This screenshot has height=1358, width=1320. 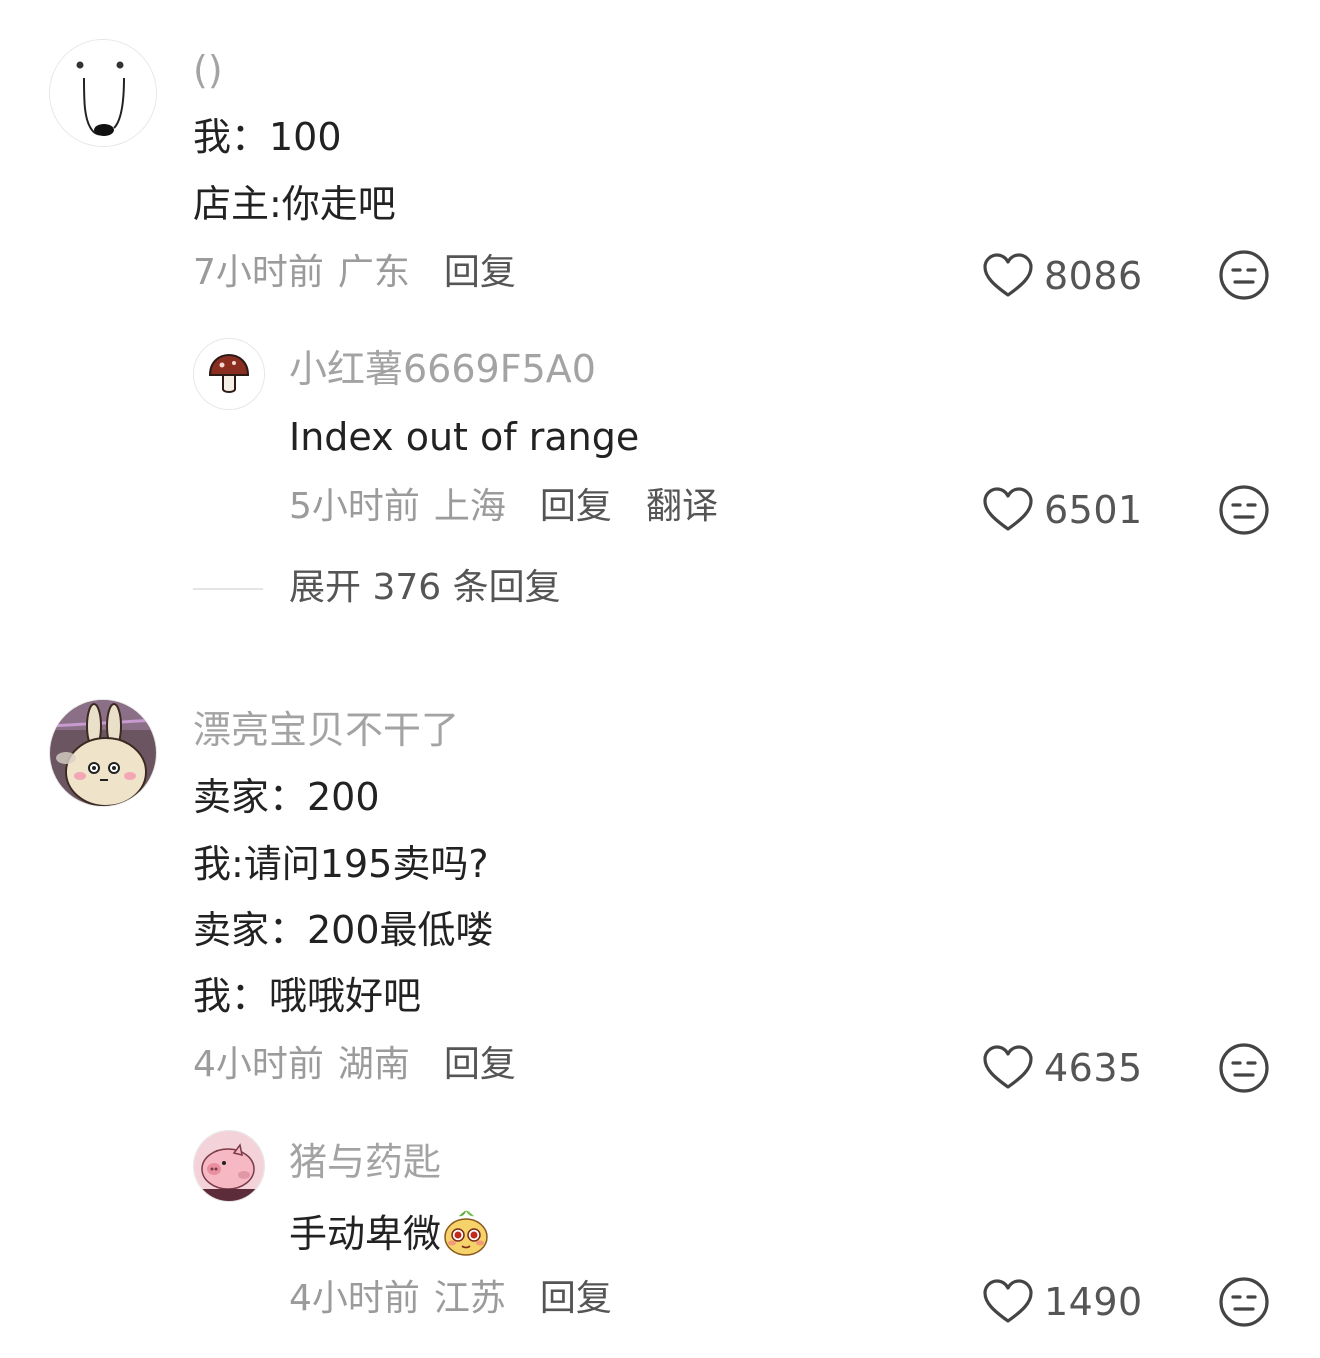 I want to click on comment-text-line: 我：哦哦好吧, so click(x=307, y=996).